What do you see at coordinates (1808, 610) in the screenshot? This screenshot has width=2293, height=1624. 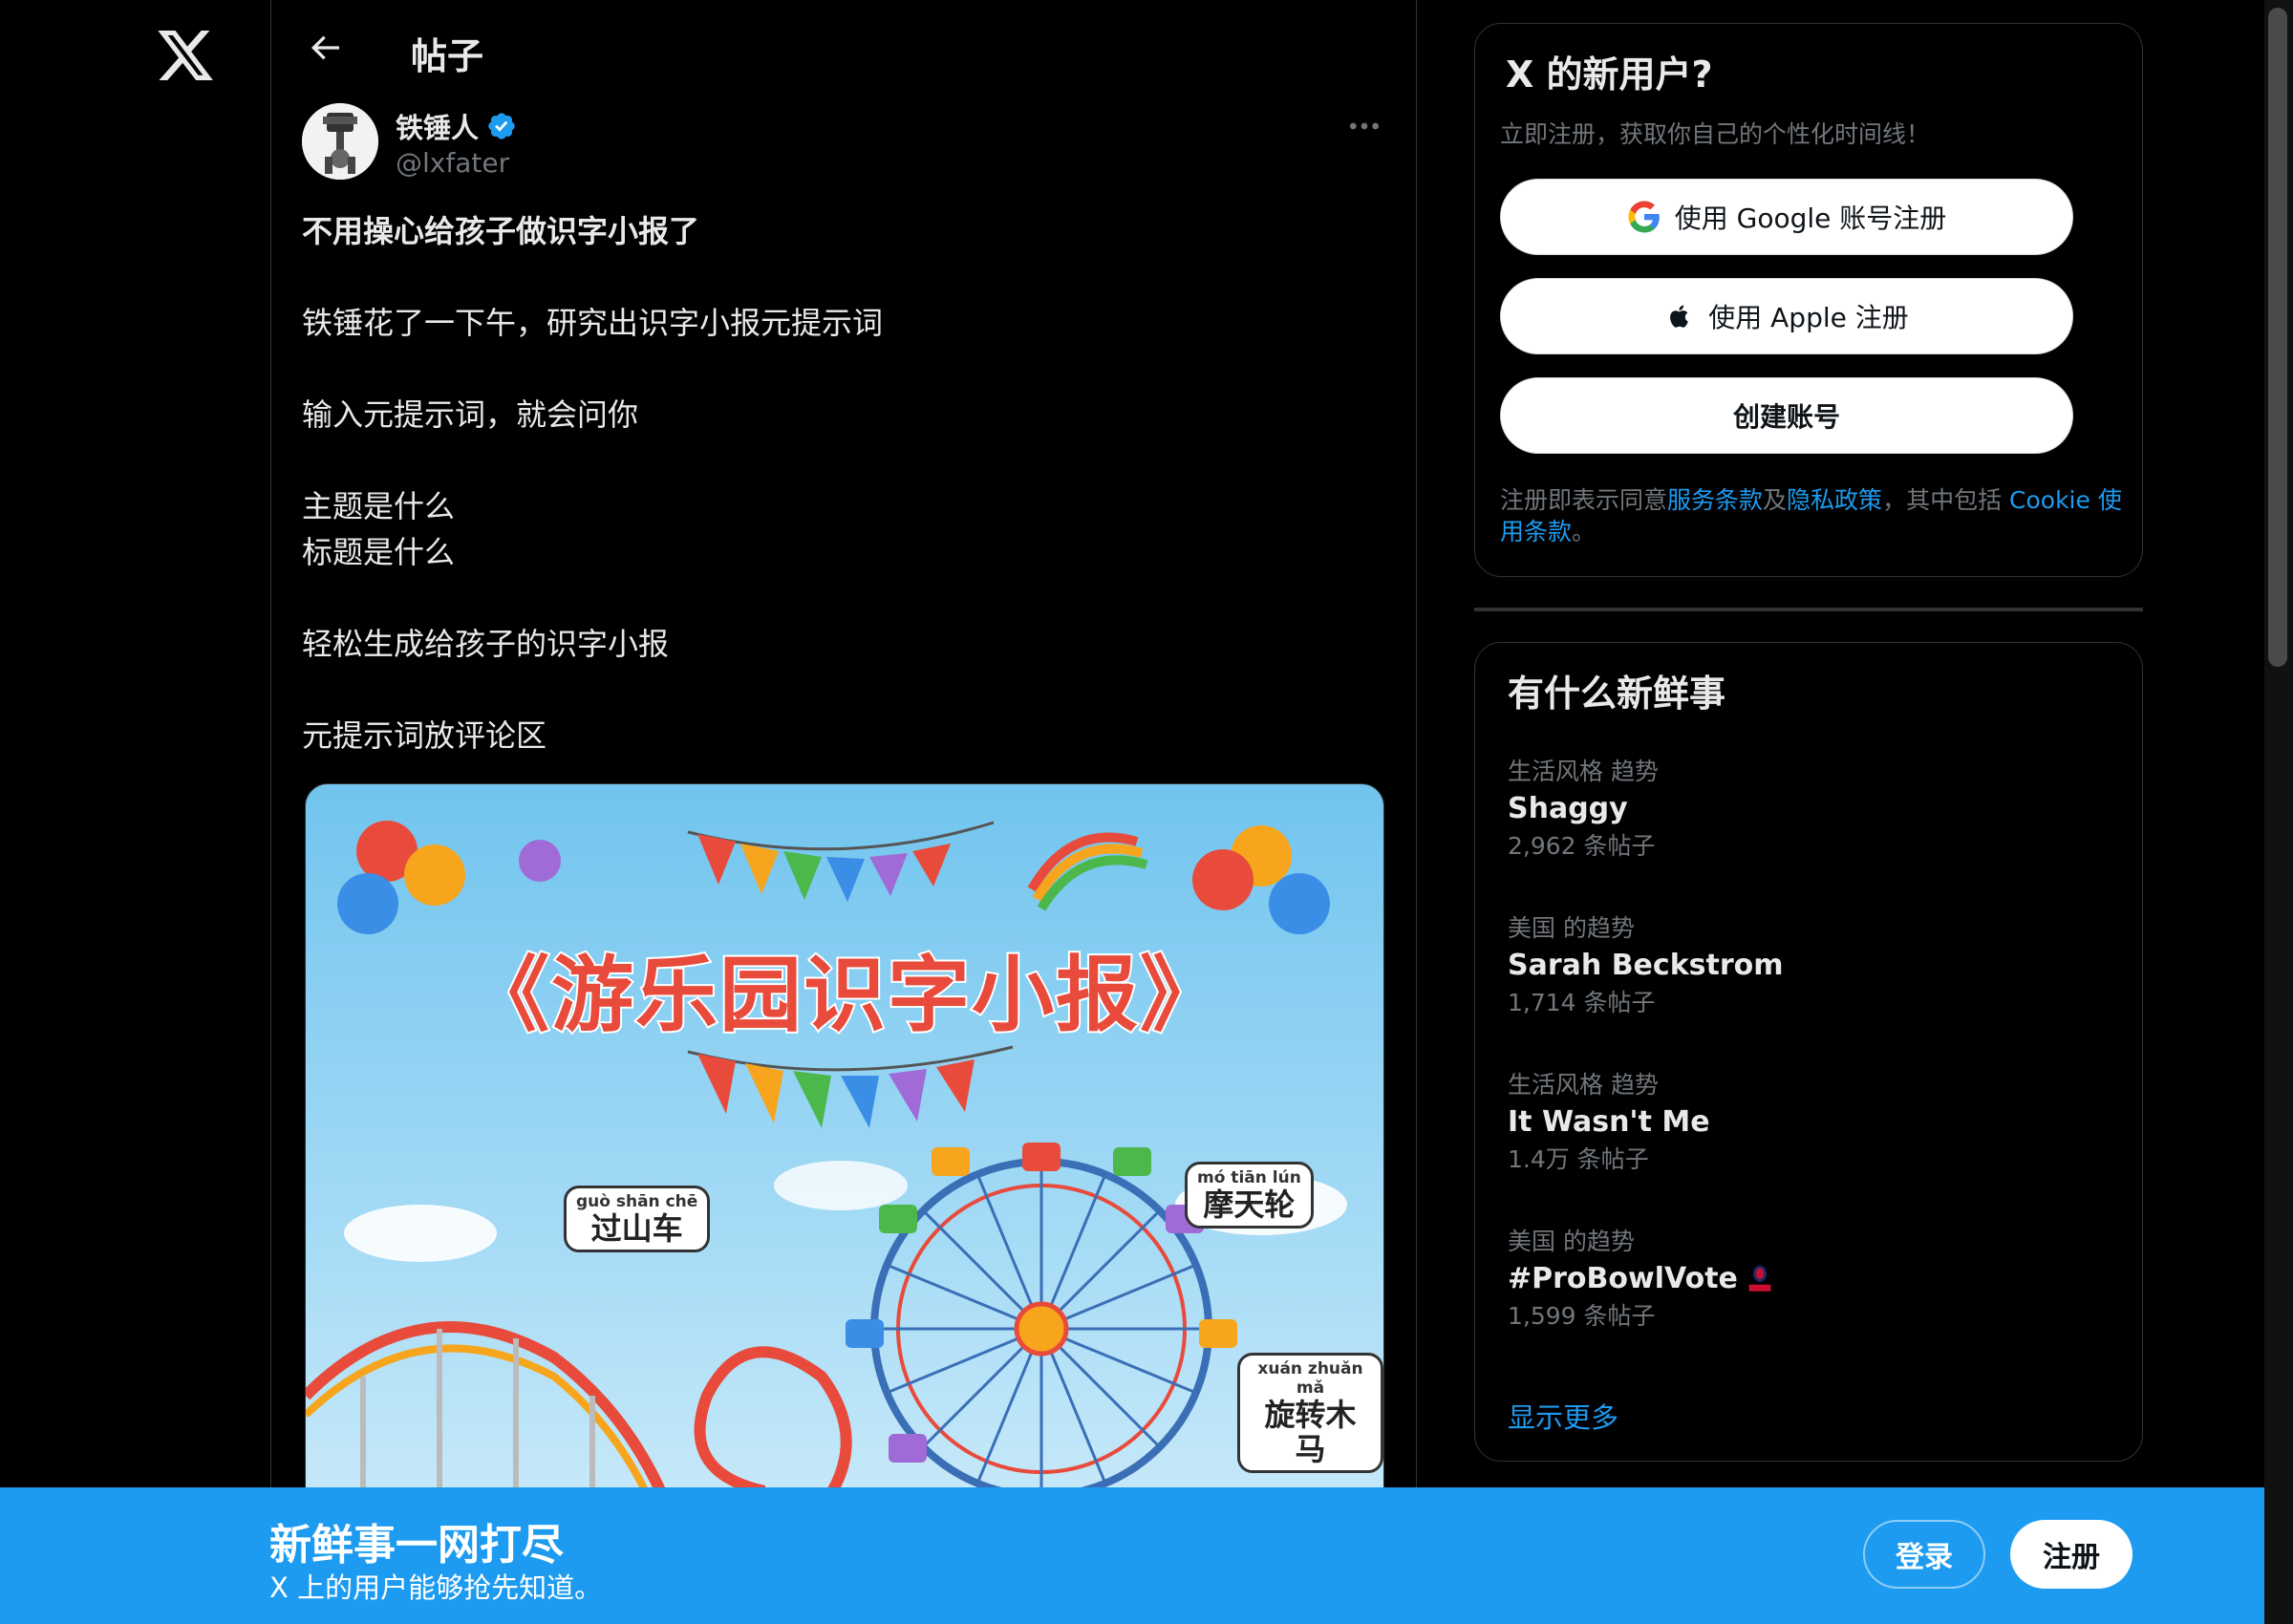 I see `divider` at bounding box center [1808, 610].